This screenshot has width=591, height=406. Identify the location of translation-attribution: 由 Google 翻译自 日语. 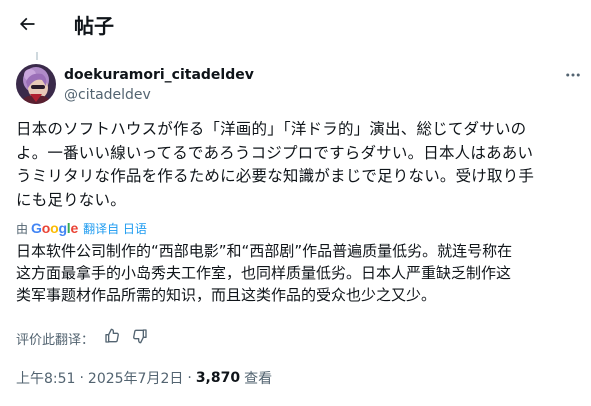
(81, 228).